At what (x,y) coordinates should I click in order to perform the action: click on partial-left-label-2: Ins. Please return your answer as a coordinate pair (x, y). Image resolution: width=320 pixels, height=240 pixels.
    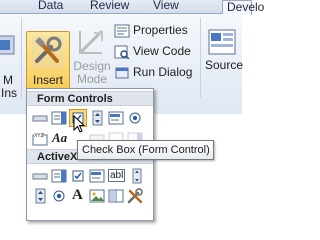
    Looking at the image, I should click on (8, 93).